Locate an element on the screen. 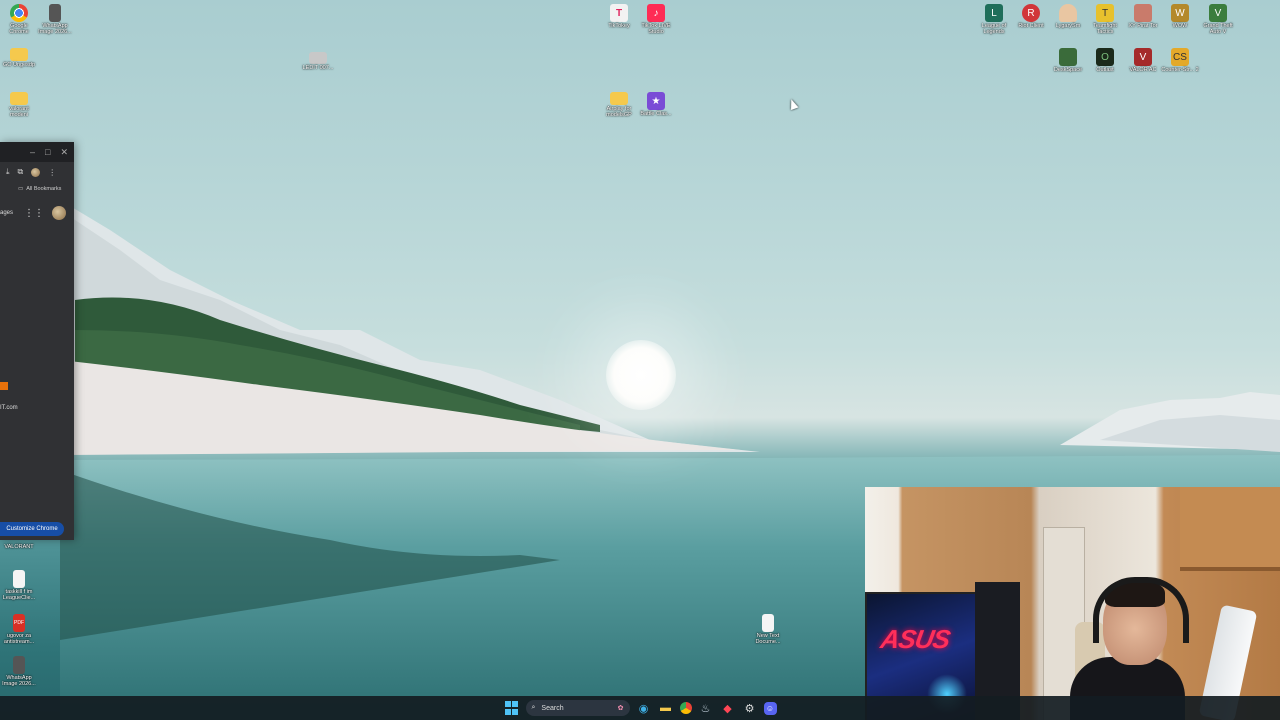 This screenshot has height=720, width=1280. gta-icon: V is located at coordinates (1218, 13).